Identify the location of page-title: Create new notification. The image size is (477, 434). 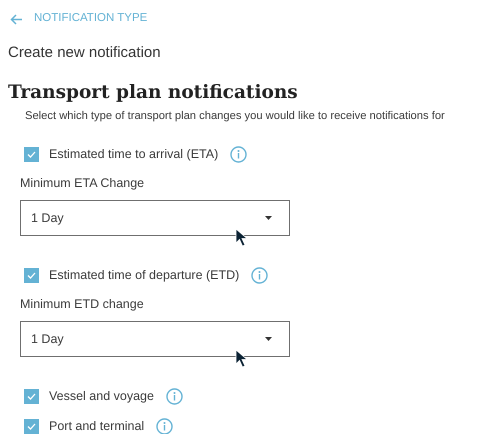
(85, 53).